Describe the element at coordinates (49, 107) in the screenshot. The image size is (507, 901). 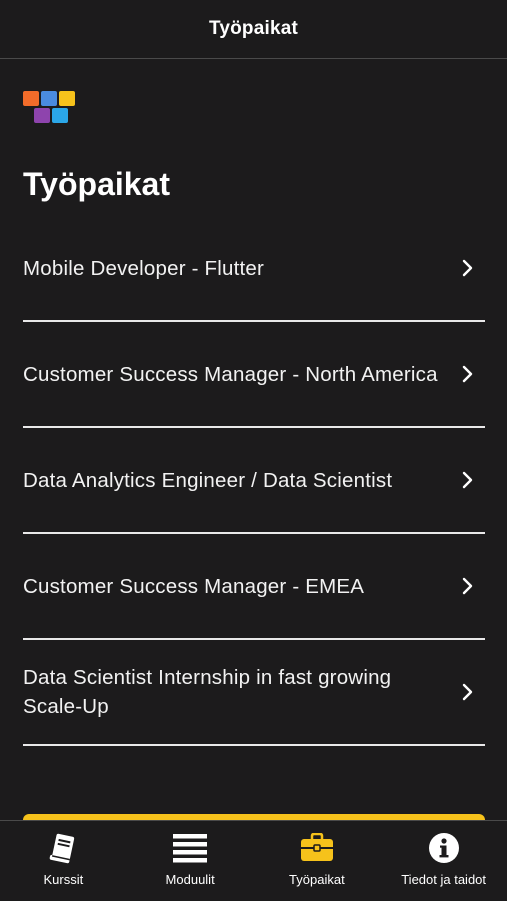
I see `app-logo-icon` at that location.